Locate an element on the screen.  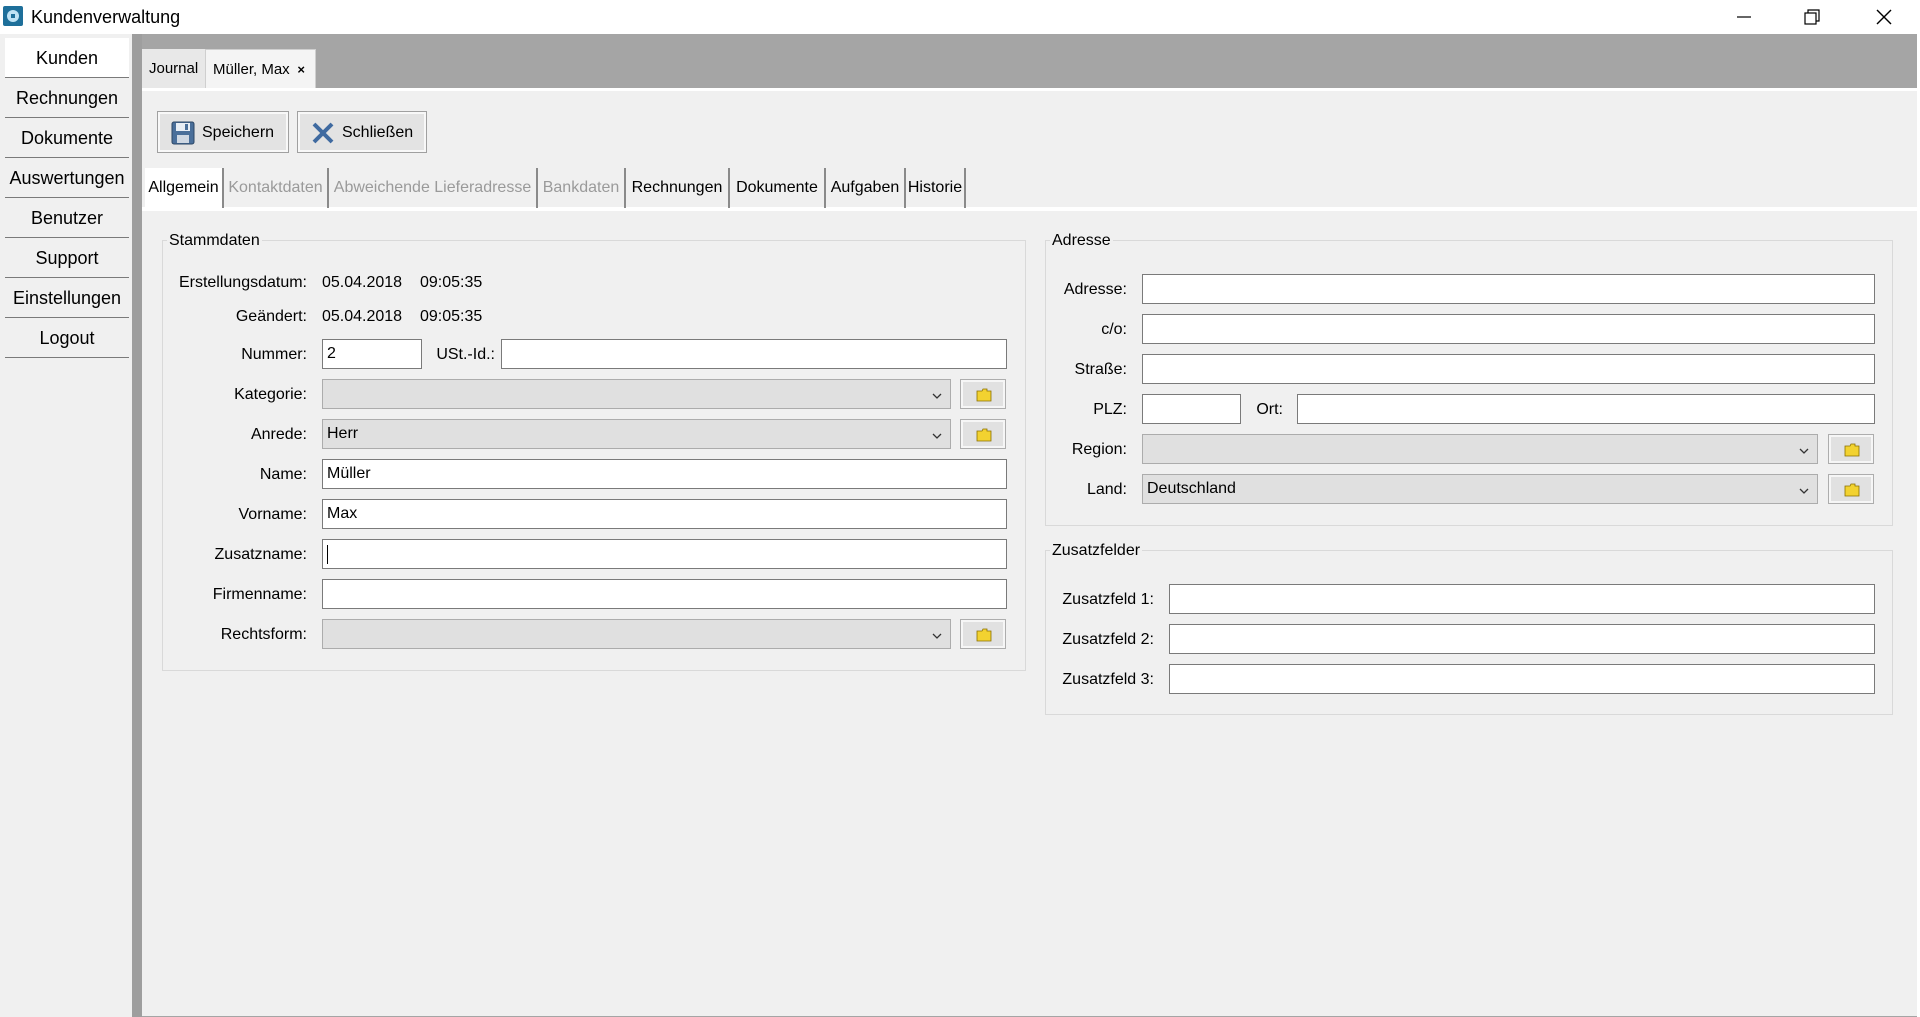
nummer-field: 2 is located at coordinates (372, 354).